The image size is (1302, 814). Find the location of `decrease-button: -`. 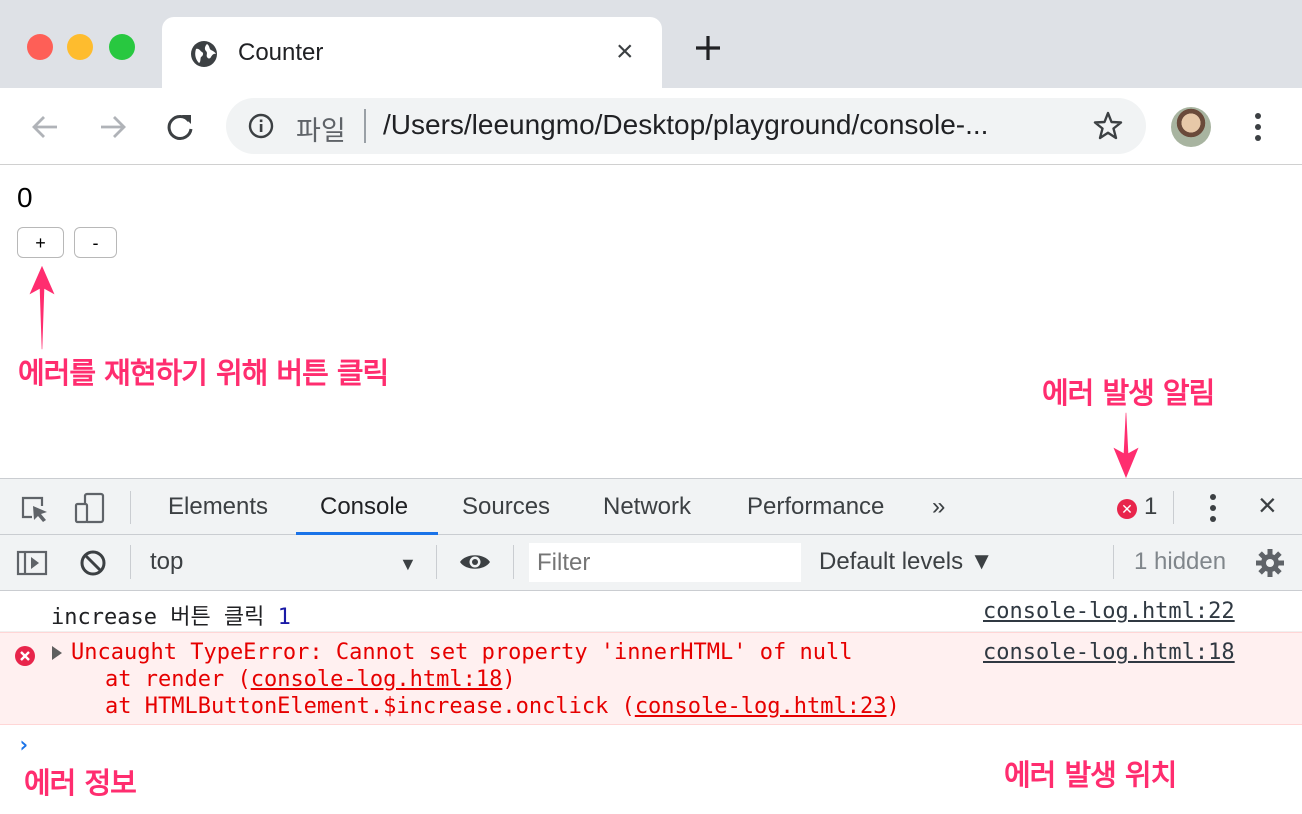

decrease-button: - is located at coordinates (95, 242).